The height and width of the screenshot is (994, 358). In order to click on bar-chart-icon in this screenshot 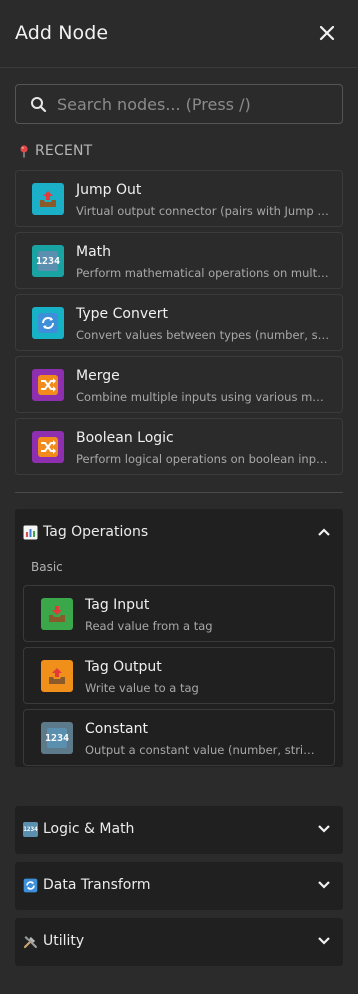, I will do `click(30, 532)`.